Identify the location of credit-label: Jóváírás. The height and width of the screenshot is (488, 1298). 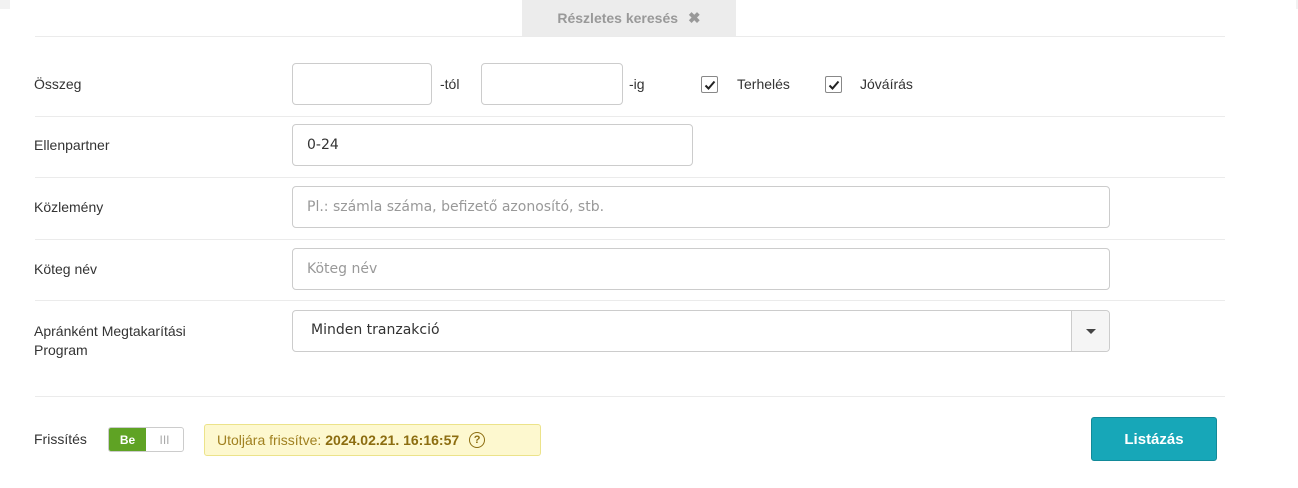
(886, 84).